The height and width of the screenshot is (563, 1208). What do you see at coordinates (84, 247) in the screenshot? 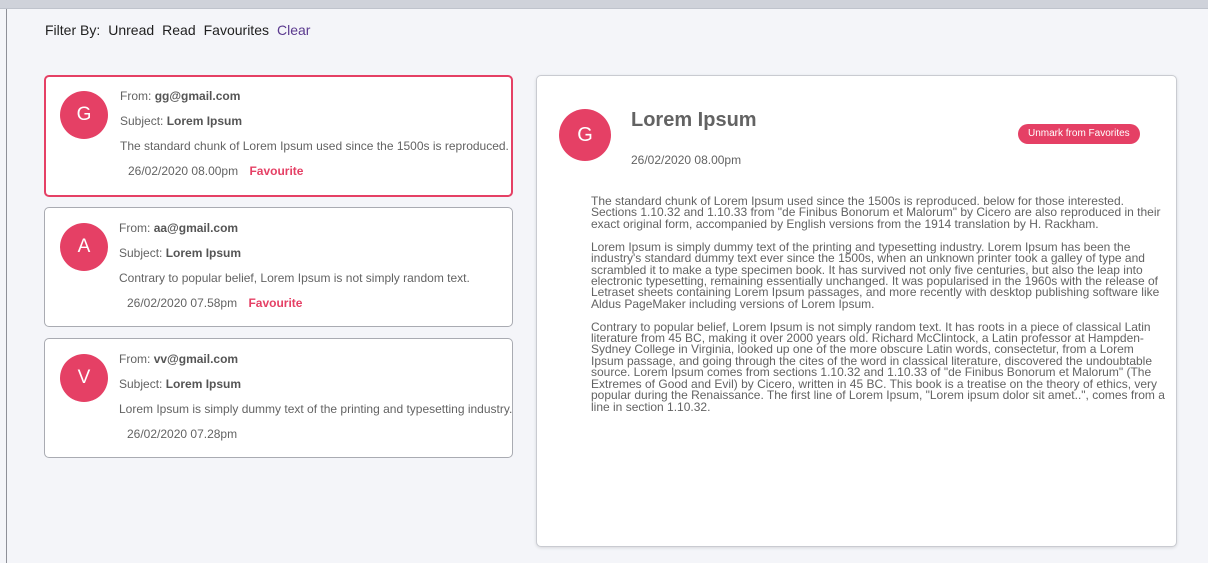
I see `avatar: A` at bounding box center [84, 247].